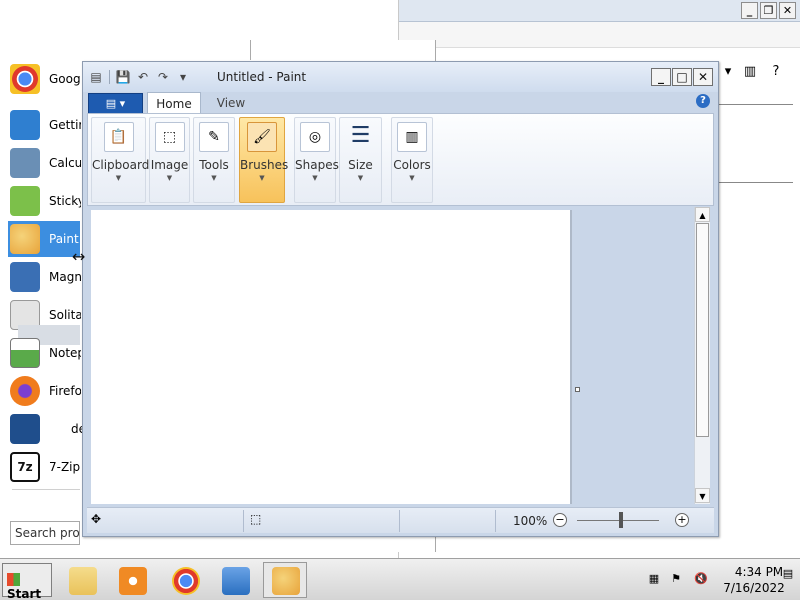 The height and width of the screenshot is (600, 800). What do you see at coordinates (44, 125) in the screenshot?
I see `start-menu-item-getting-started: Gettir` at bounding box center [44, 125].